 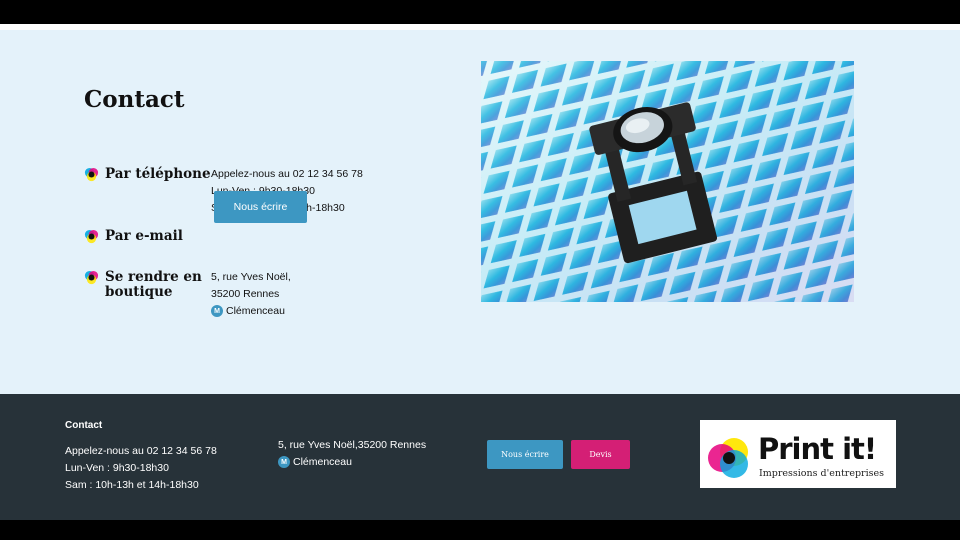 I want to click on phone-number: Appelez-nous au 02 12 34 56 78, so click(x=287, y=174).